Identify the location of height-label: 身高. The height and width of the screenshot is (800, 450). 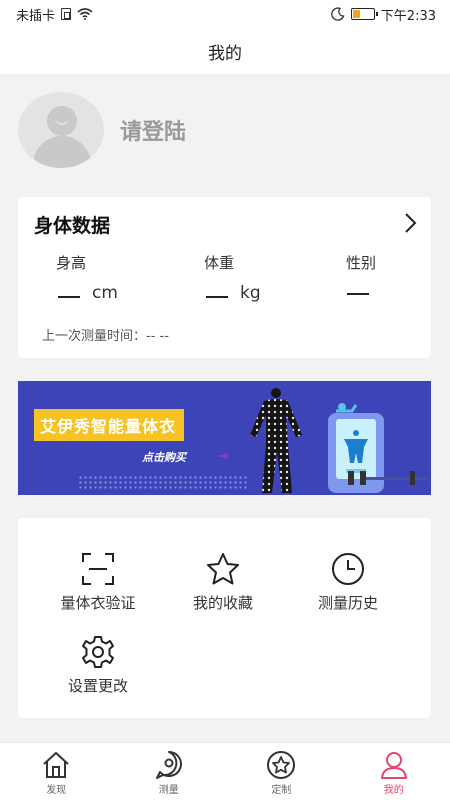
(71, 263).